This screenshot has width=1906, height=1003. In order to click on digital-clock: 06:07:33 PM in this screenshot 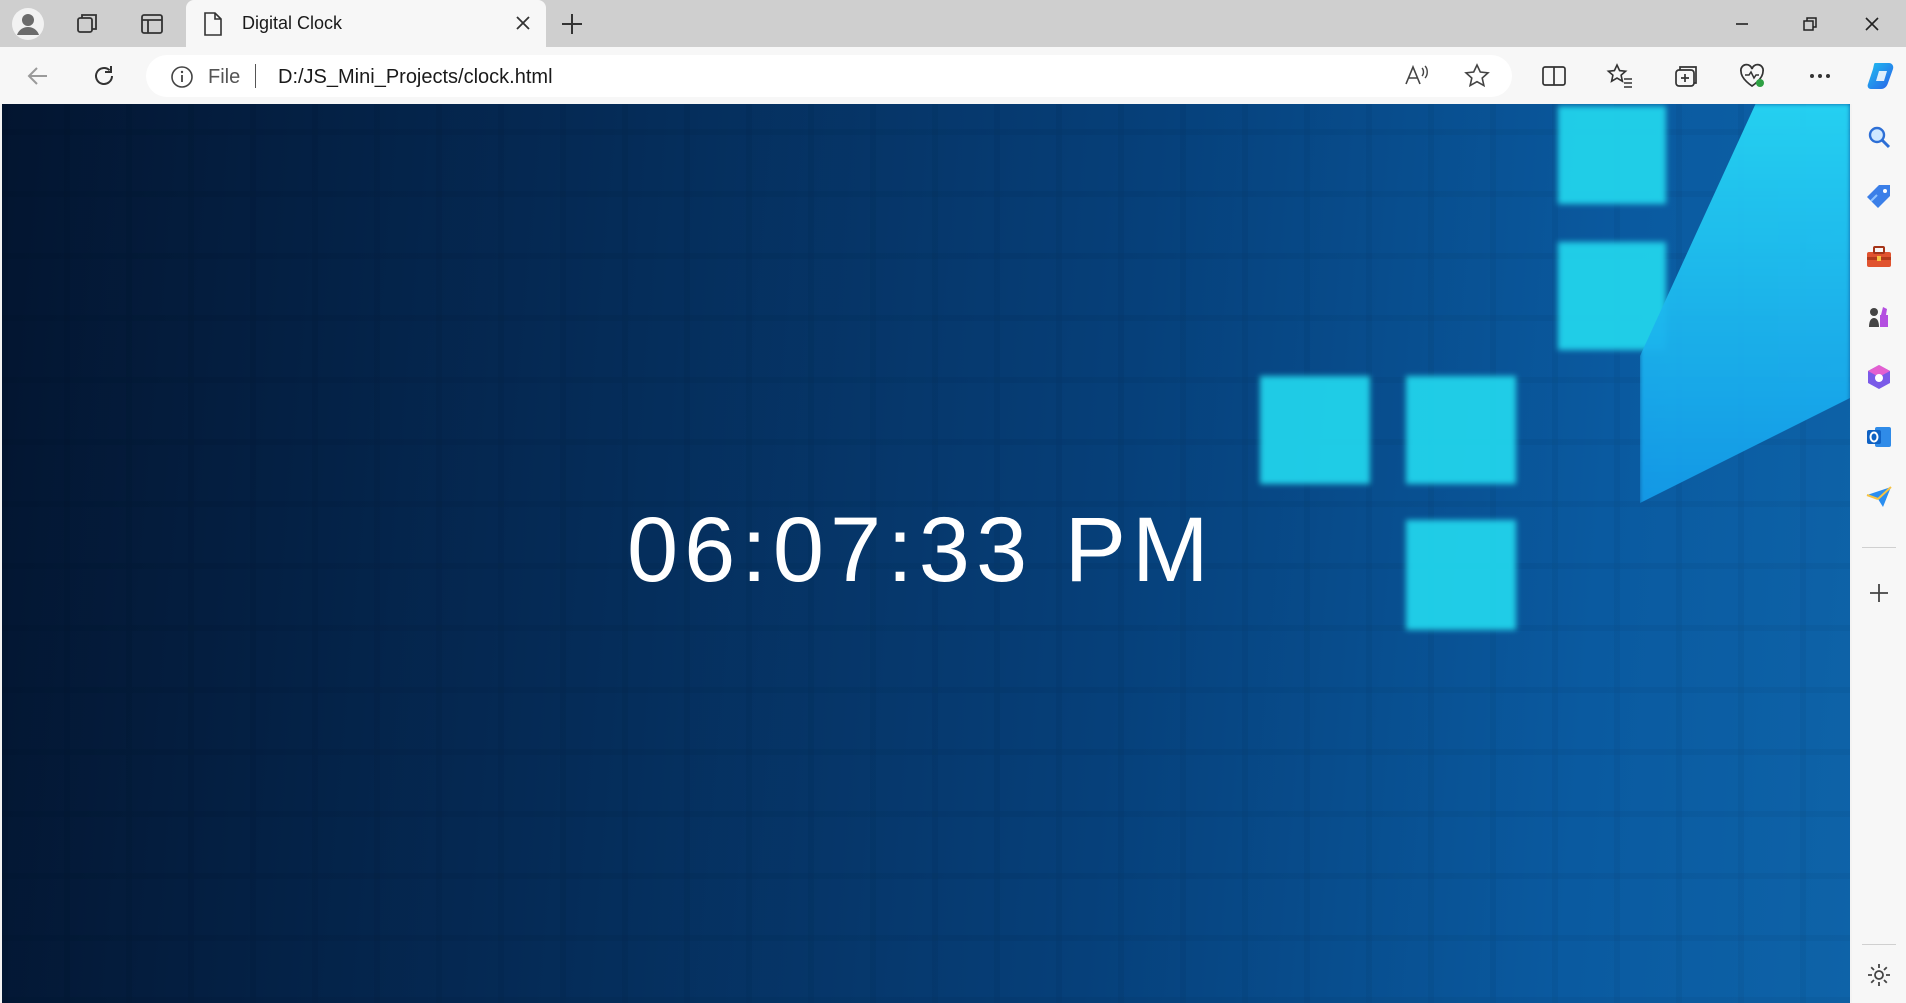, I will do `click(921, 550)`.